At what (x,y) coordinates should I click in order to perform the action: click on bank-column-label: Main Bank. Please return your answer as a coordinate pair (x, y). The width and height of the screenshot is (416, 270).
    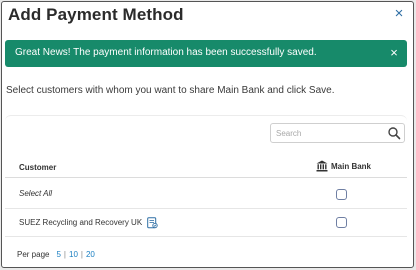
    Looking at the image, I should click on (351, 166).